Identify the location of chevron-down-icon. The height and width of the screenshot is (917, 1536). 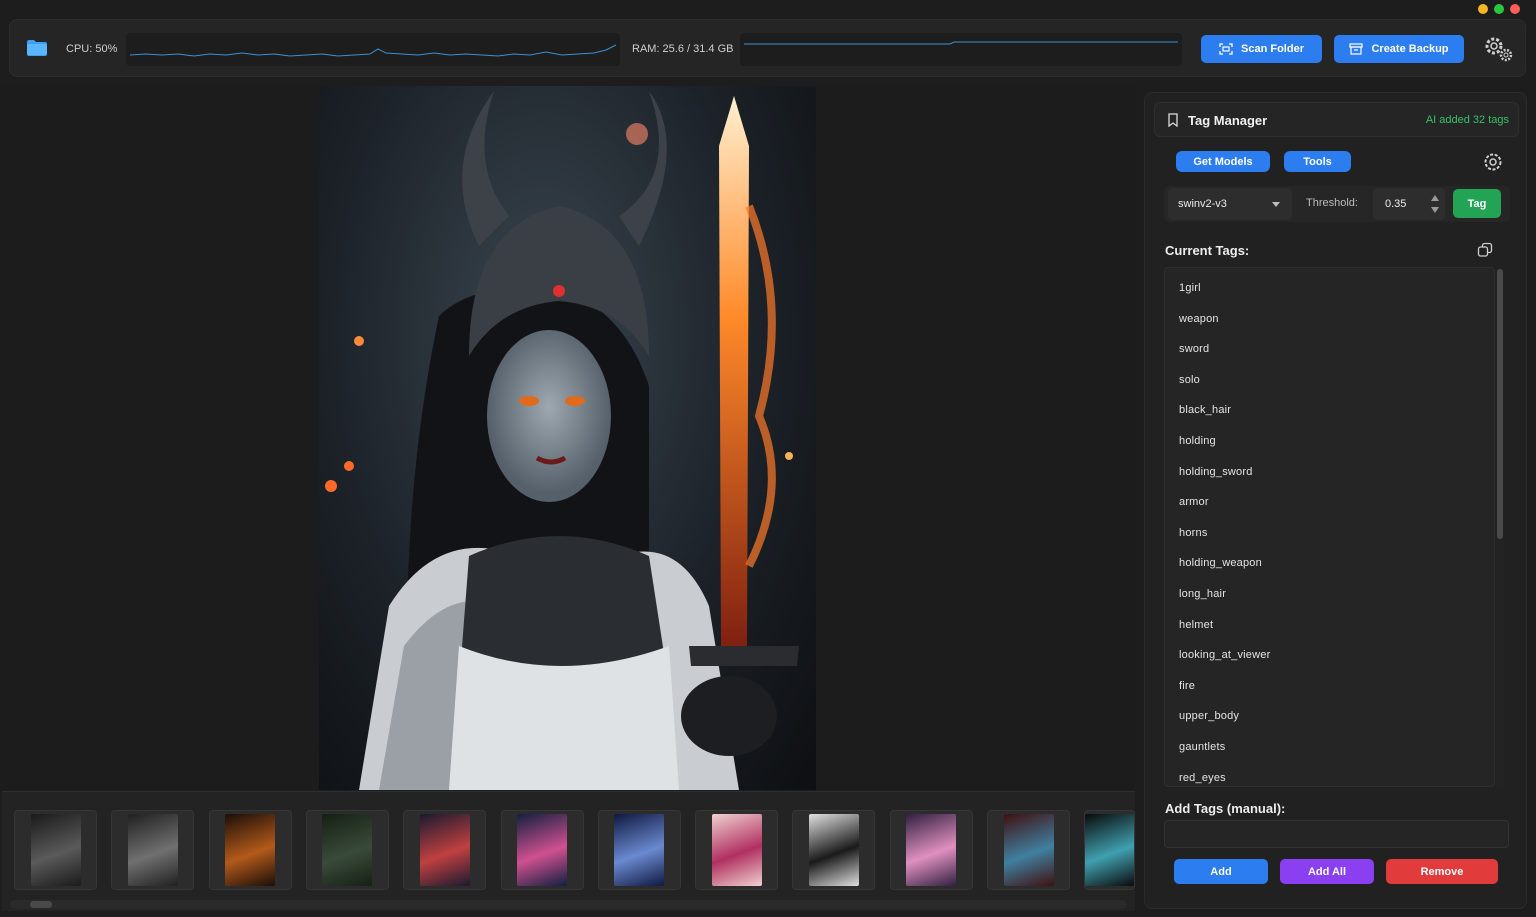
(1276, 204).